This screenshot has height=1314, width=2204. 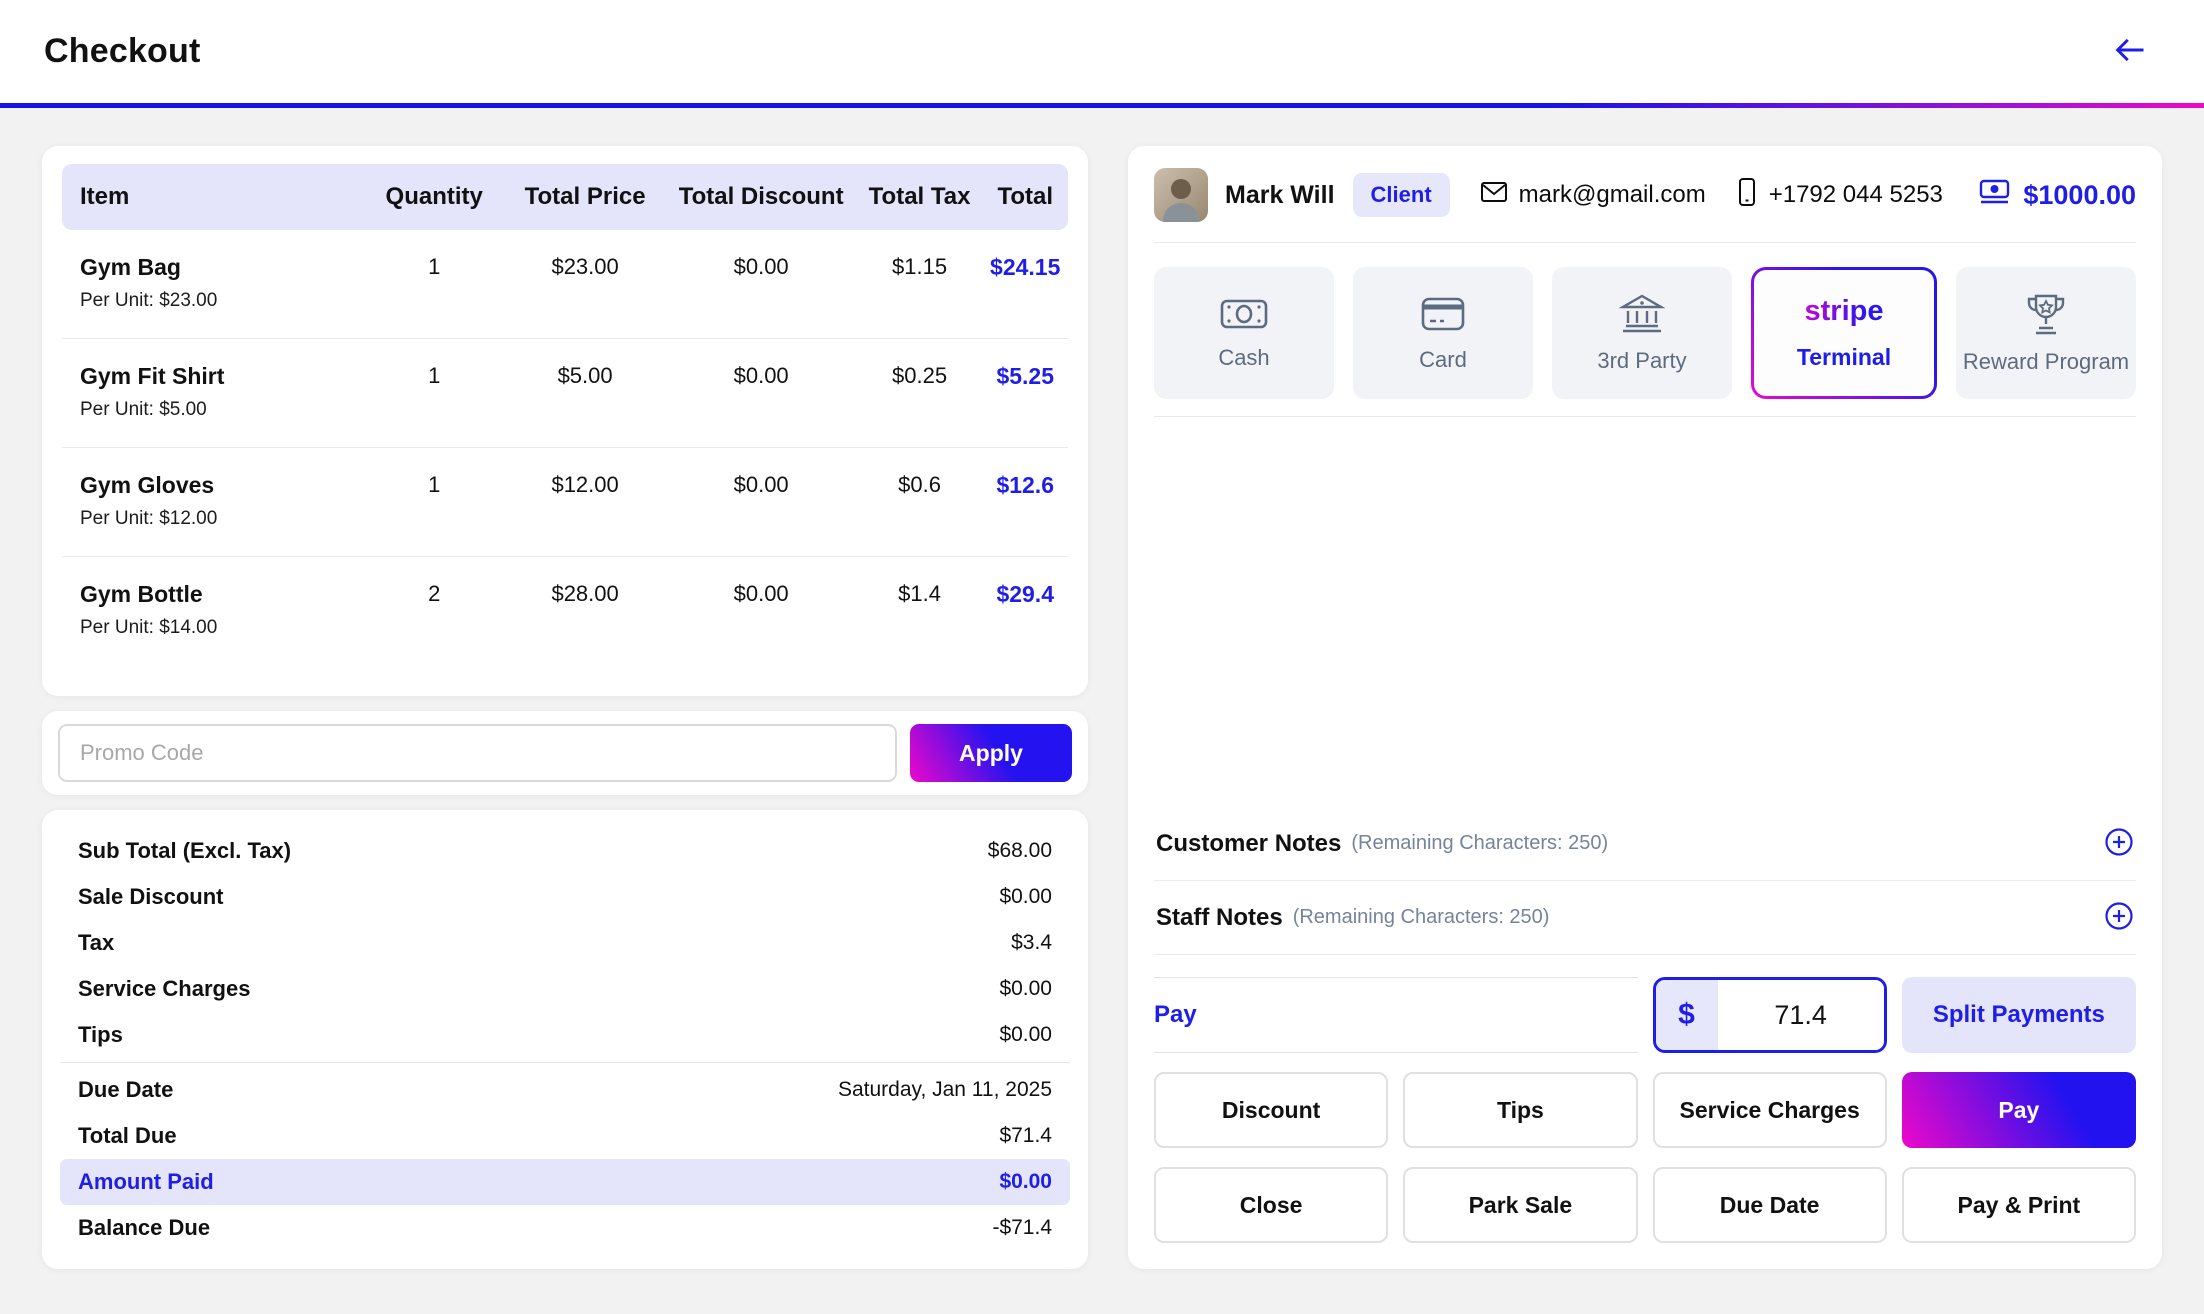 I want to click on credit-card-icon, so click(x=1443, y=314).